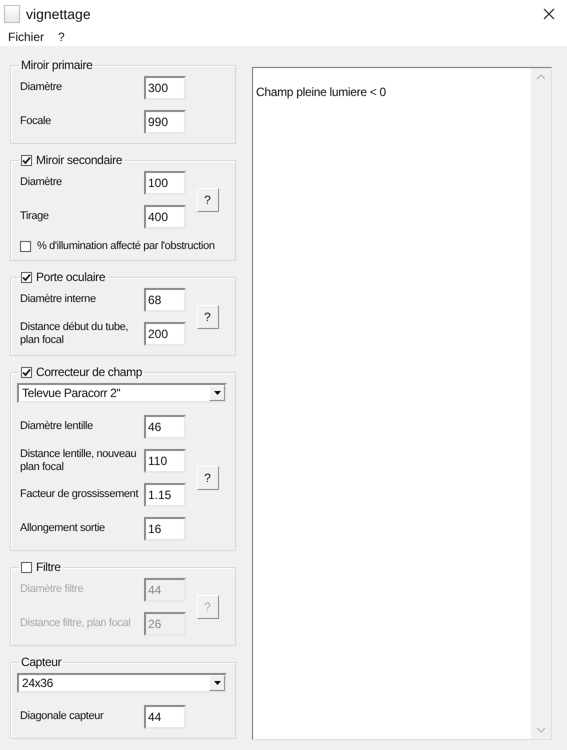 Image resolution: width=567 pixels, height=750 pixels. I want to click on menu-item: ?, so click(61, 37).